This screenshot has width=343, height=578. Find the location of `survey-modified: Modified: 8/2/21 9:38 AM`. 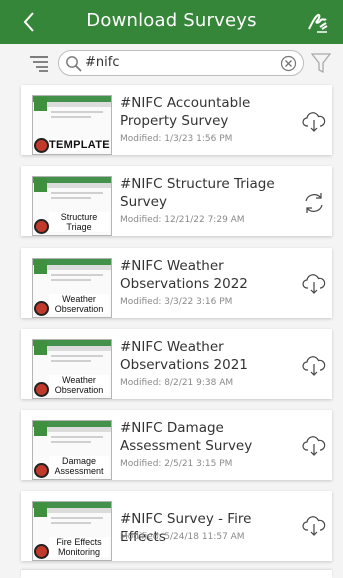

survey-modified: Modified: 8/2/21 9:38 AM is located at coordinates (177, 383).